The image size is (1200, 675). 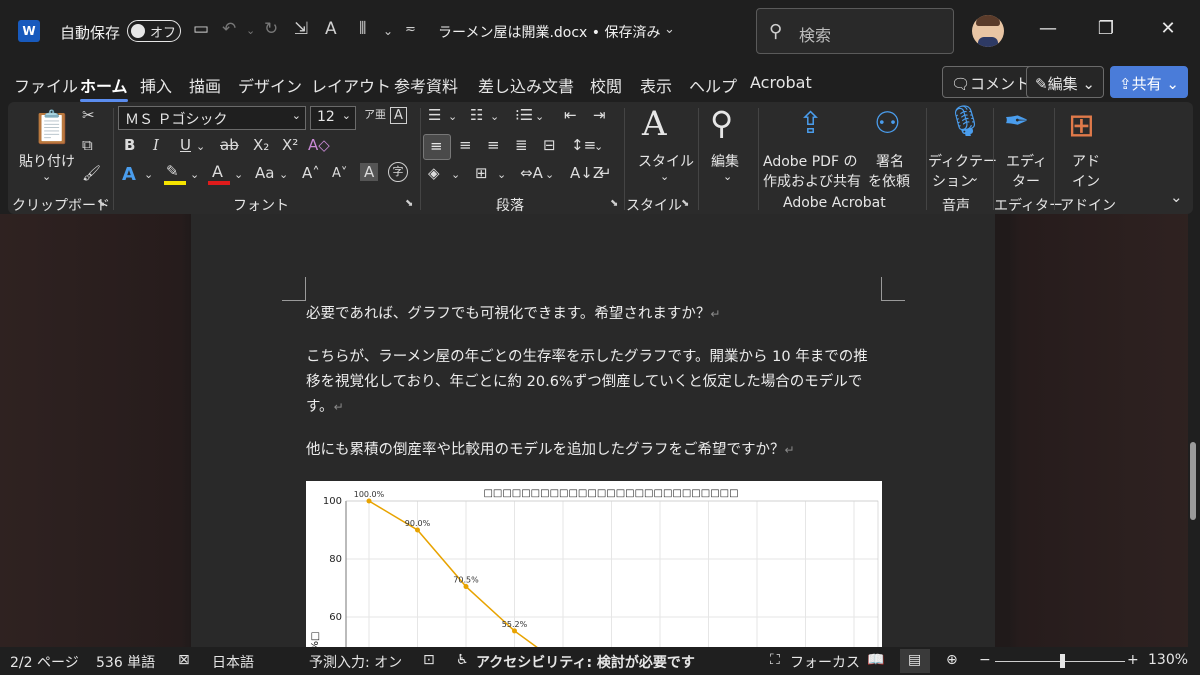 I want to click on share-button: ⇪共有 ⌄, so click(x=1149, y=82).